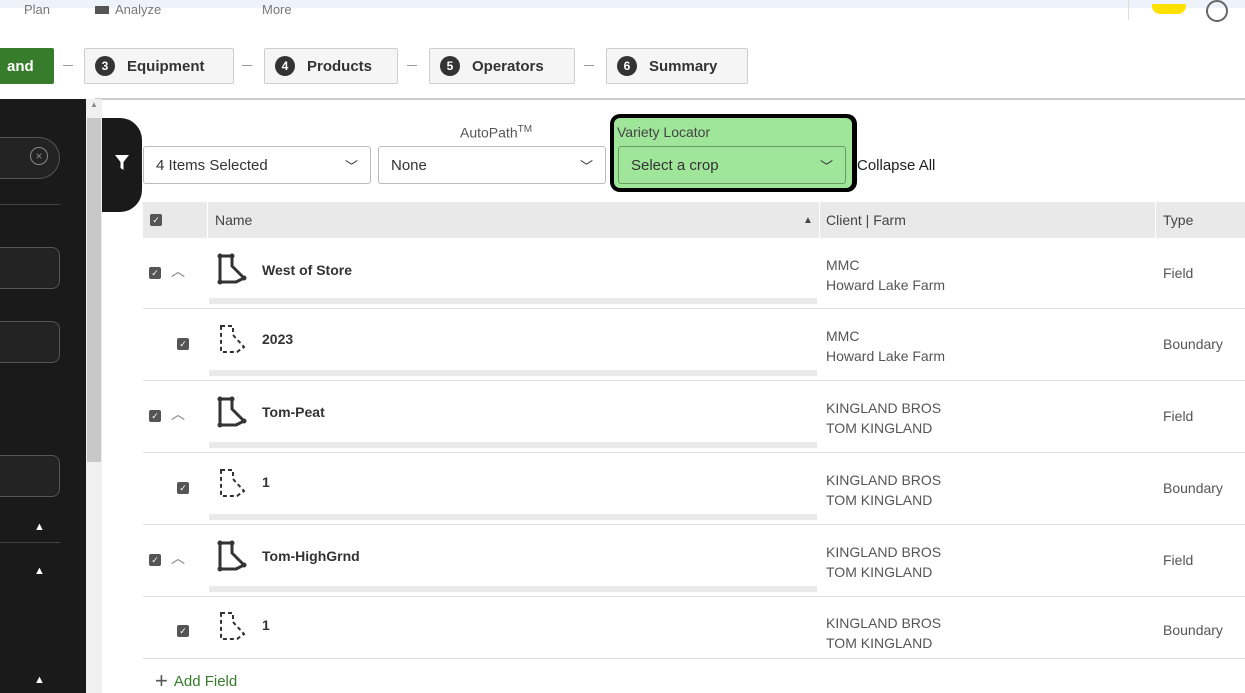  What do you see at coordinates (866, 220) in the screenshot?
I see `column-client-farm: Client | Farm` at bounding box center [866, 220].